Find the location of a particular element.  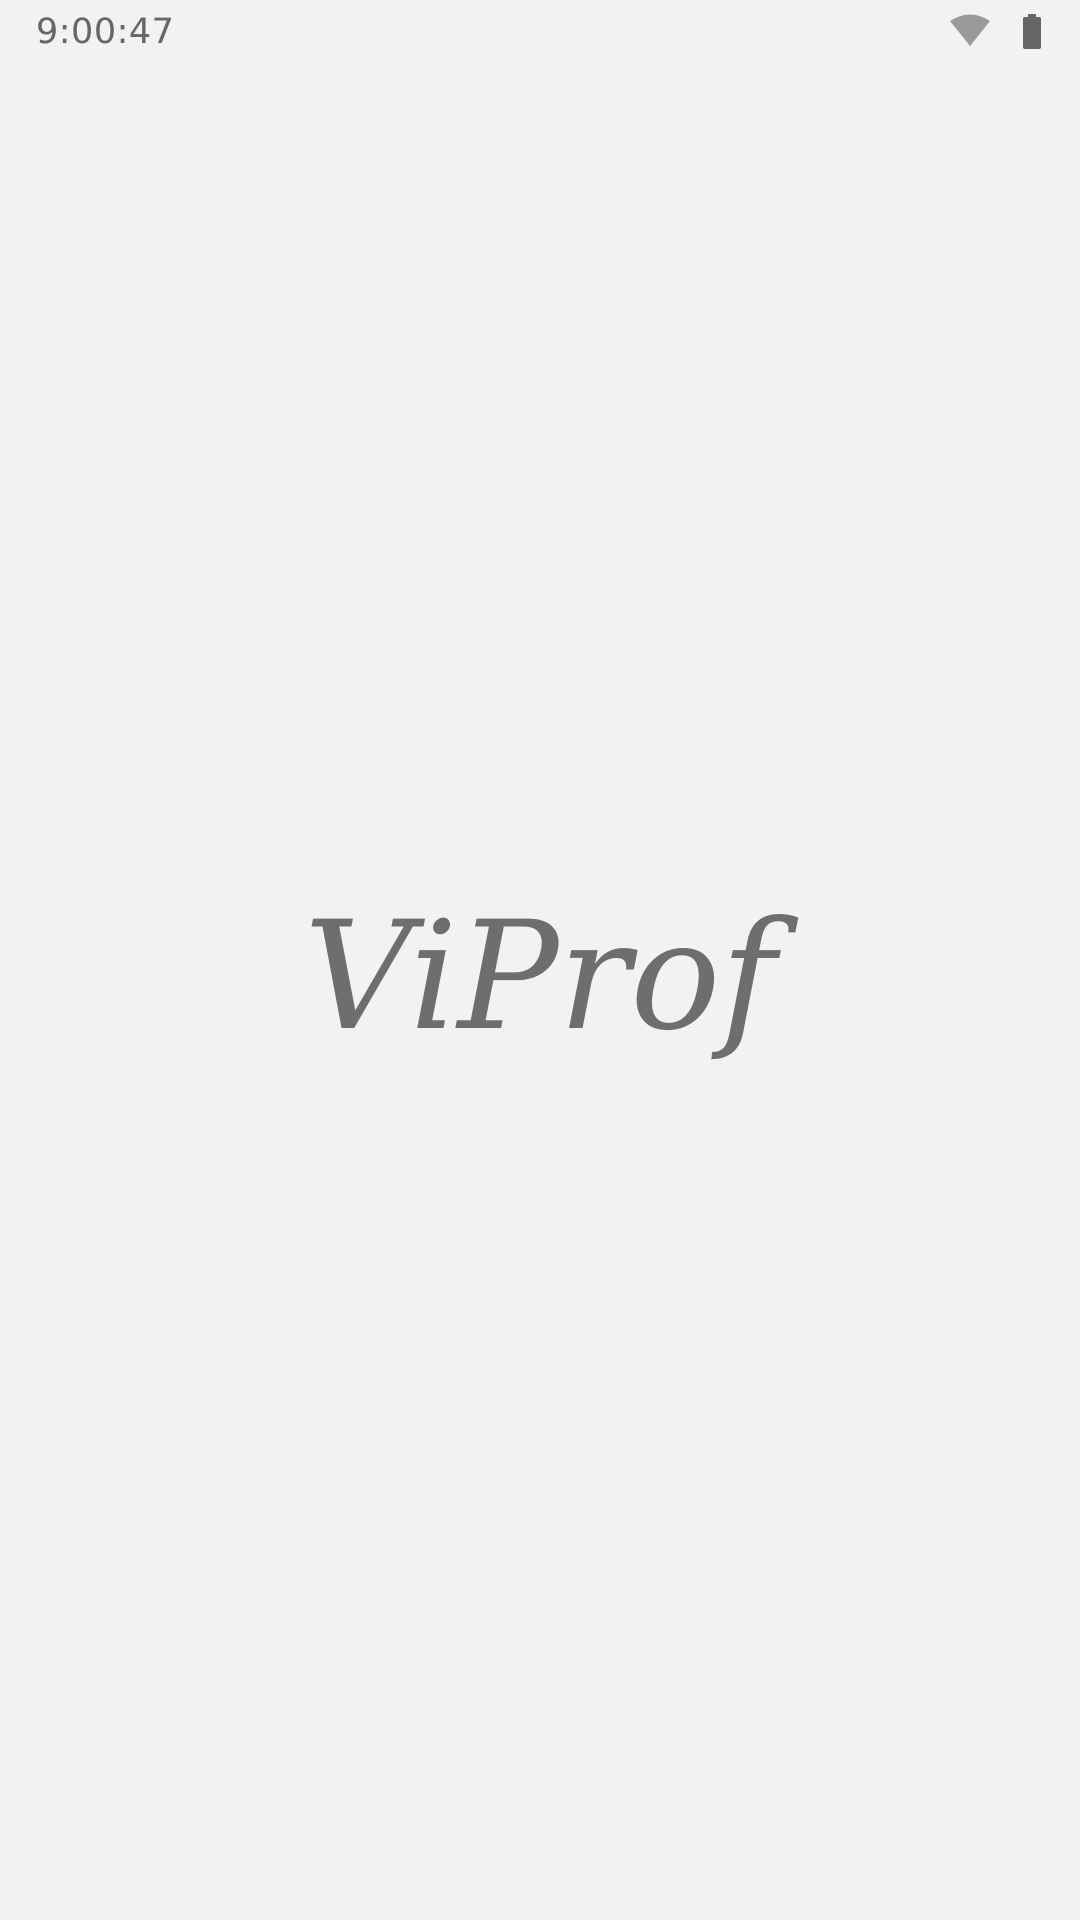

app-logo-text: ViProf is located at coordinates (551, 987).